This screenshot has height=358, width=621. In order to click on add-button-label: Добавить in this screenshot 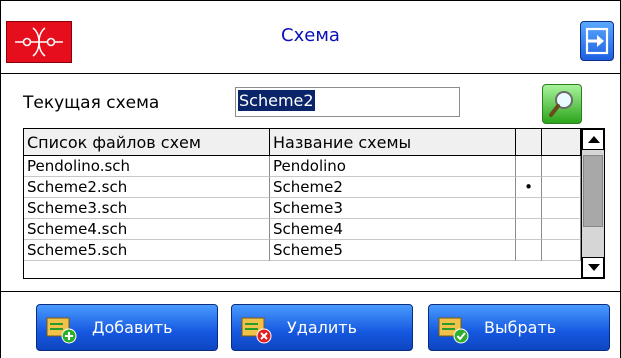, I will do `click(132, 327)`.